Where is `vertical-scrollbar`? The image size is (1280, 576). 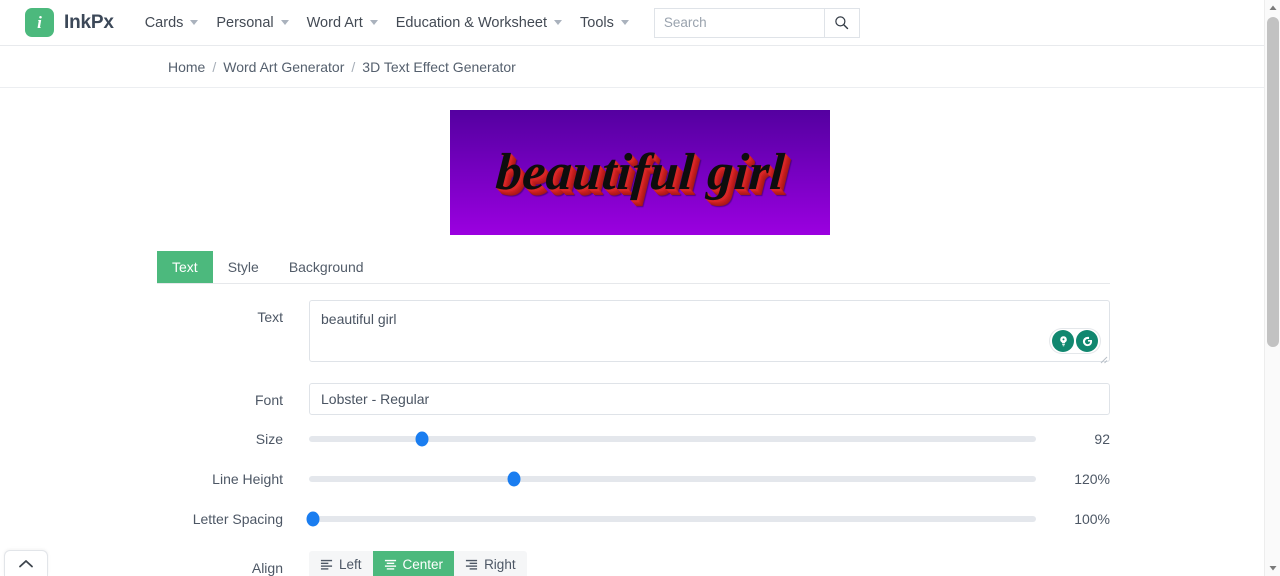 vertical-scrollbar is located at coordinates (1272, 288).